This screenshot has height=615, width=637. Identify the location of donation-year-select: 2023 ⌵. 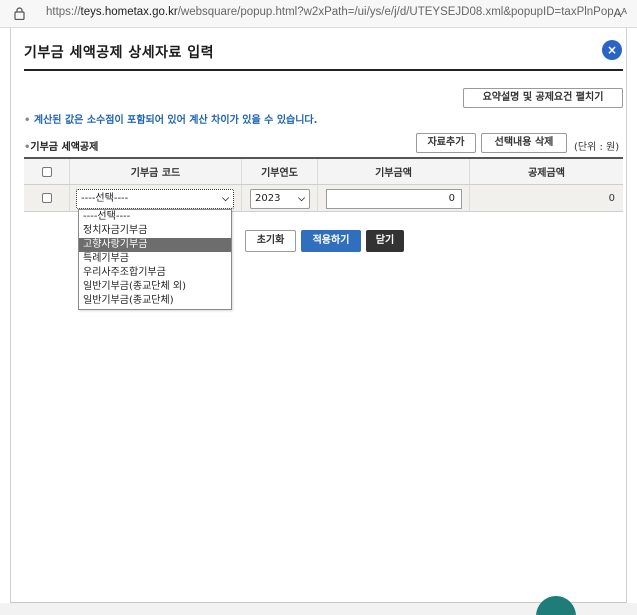
(280, 199).